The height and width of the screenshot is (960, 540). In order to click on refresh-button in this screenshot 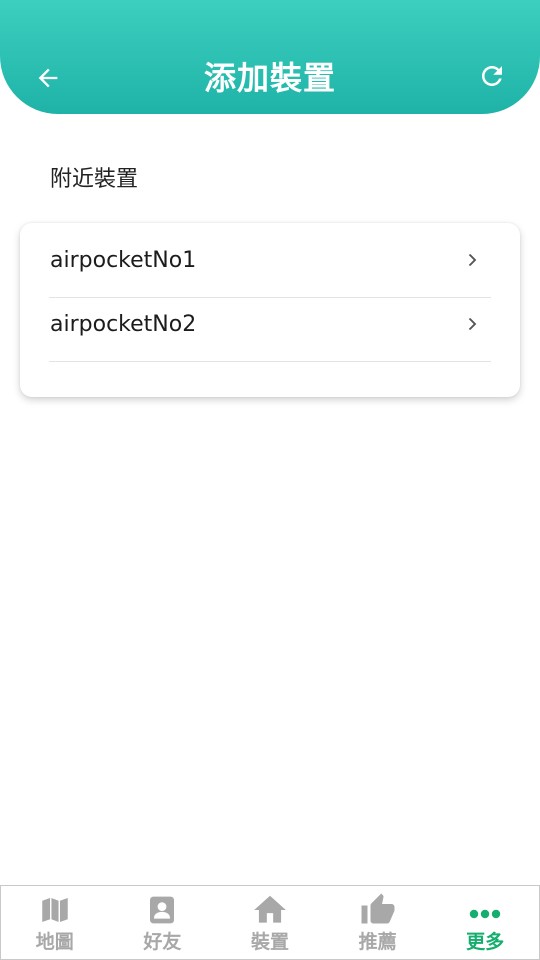, I will do `click(492, 76)`.